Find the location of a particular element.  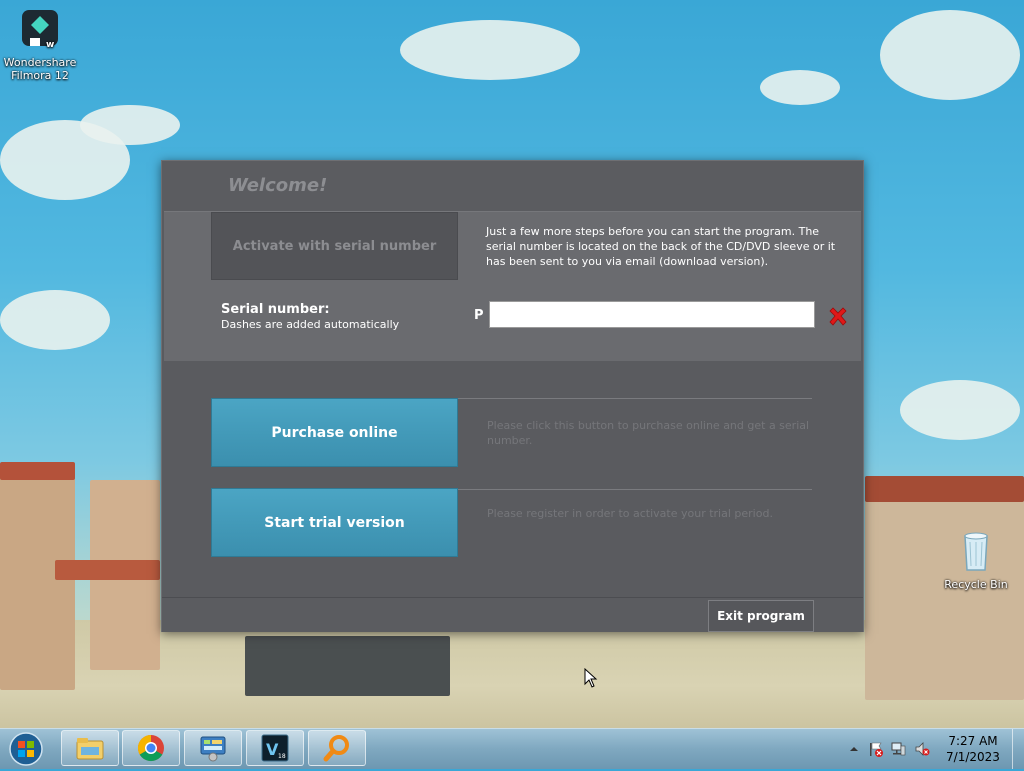

vegas-icon: V 18 is located at coordinates (275, 748).